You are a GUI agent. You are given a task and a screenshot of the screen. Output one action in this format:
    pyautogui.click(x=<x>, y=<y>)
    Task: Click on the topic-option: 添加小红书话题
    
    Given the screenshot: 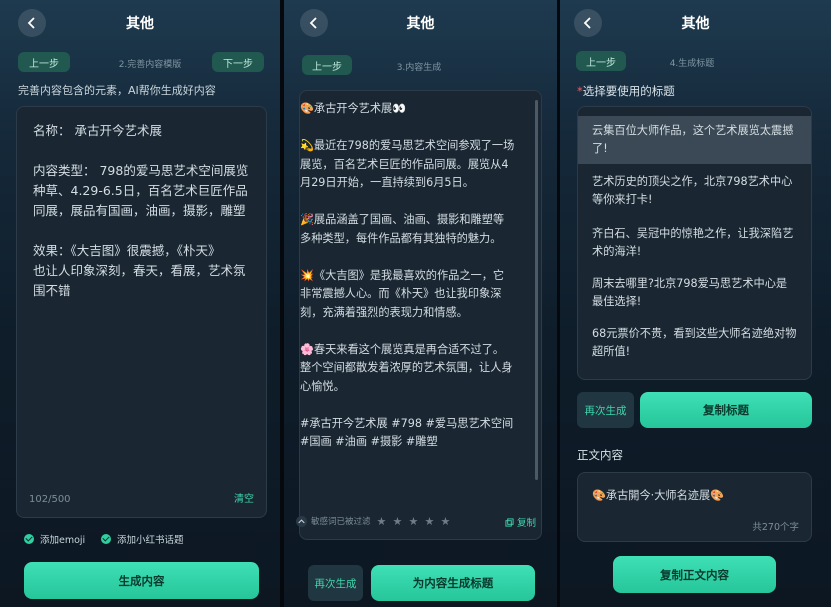 What is the action you would take?
    pyautogui.click(x=142, y=539)
    